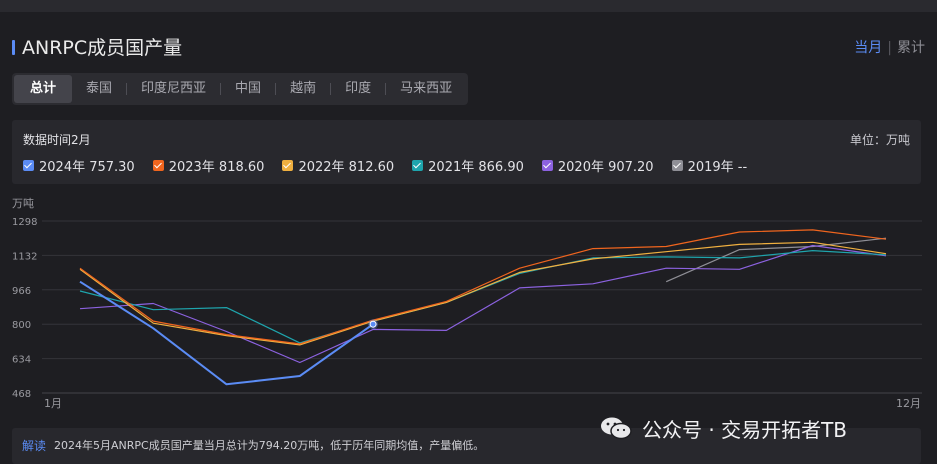 The width and height of the screenshot is (937, 464). What do you see at coordinates (43, 89) in the screenshot?
I see `tab-0: 总计` at bounding box center [43, 89].